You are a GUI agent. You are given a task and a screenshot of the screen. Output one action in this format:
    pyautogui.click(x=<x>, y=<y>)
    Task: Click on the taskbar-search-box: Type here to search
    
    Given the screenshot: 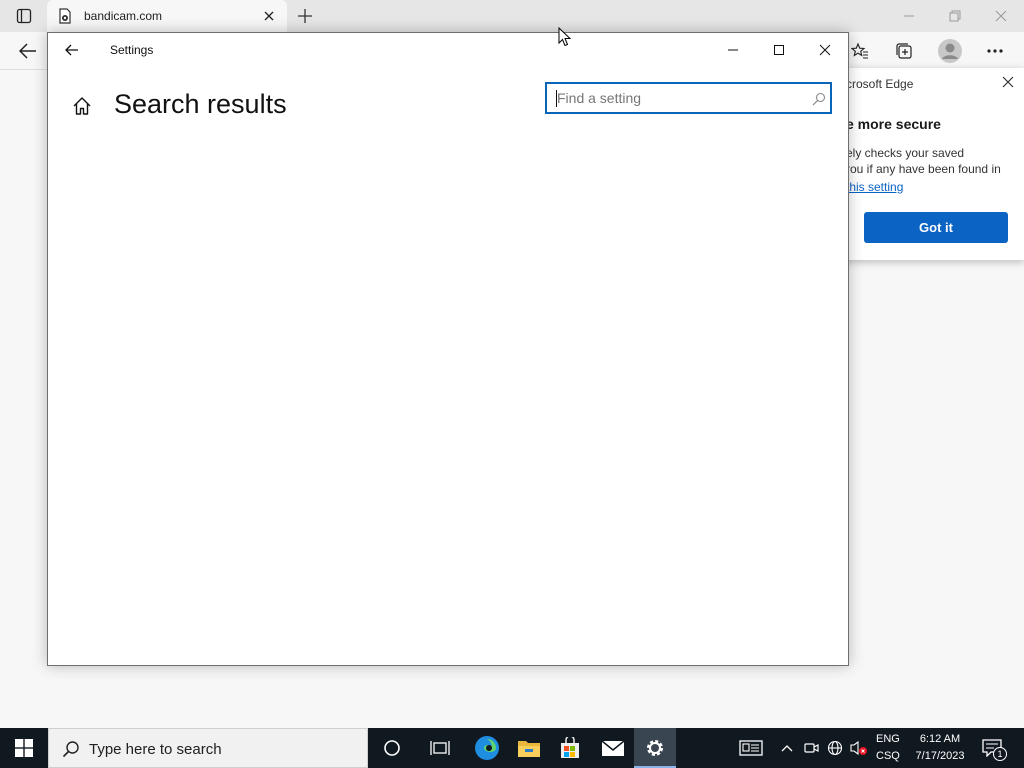 What is the action you would take?
    pyautogui.click(x=208, y=748)
    